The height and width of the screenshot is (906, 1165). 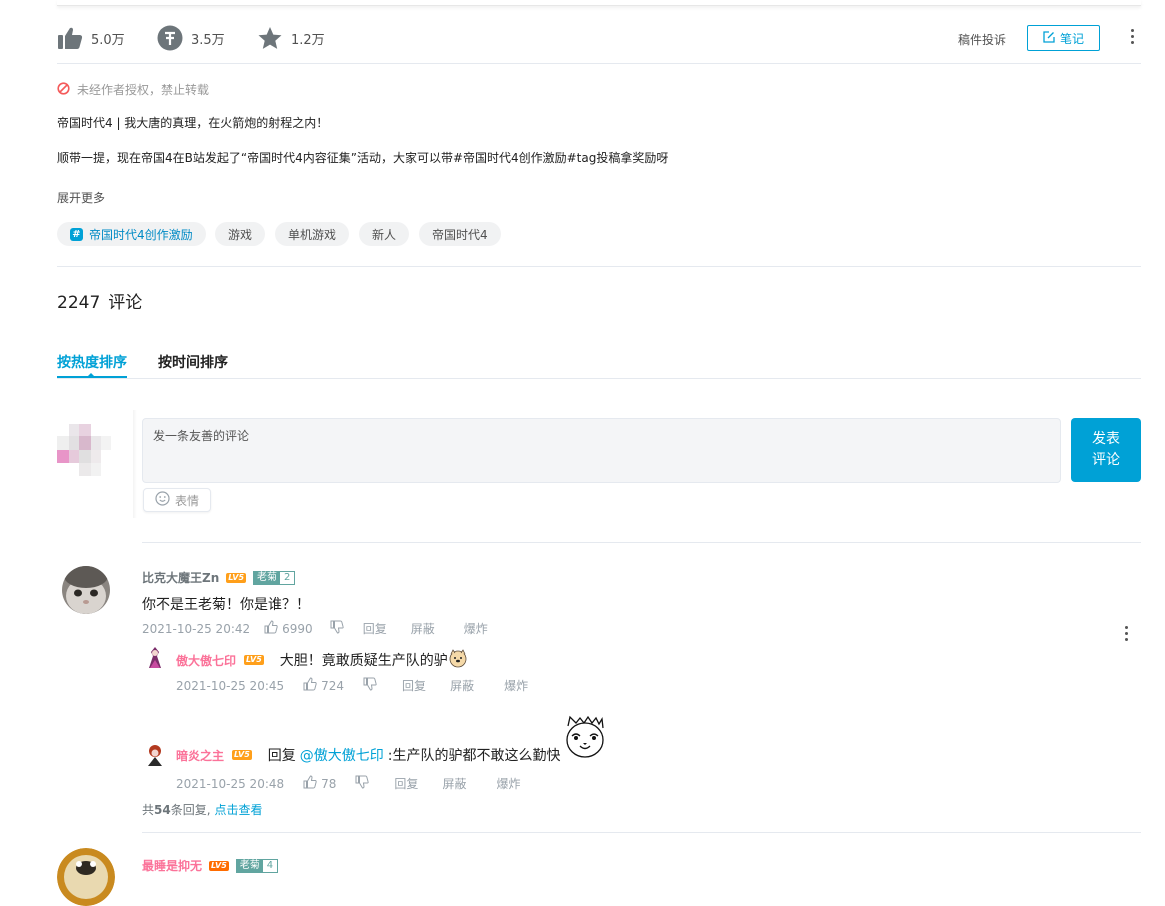 I want to click on comment-count: 2247, so click(x=79, y=303).